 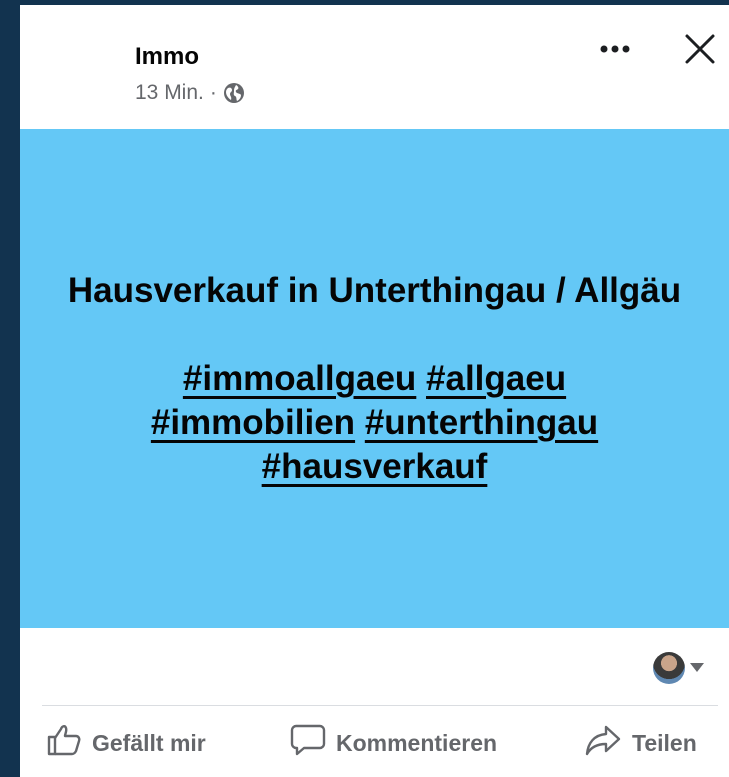 I want to click on post-time: 13 Min., so click(x=169, y=93).